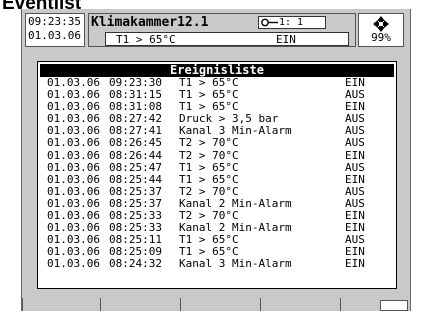 The width and height of the screenshot is (431, 311). What do you see at coordinates (150, 22) in the screenshot?
I see `chamber-name: Klimakammer12.1` at bounding box center [150, 22].